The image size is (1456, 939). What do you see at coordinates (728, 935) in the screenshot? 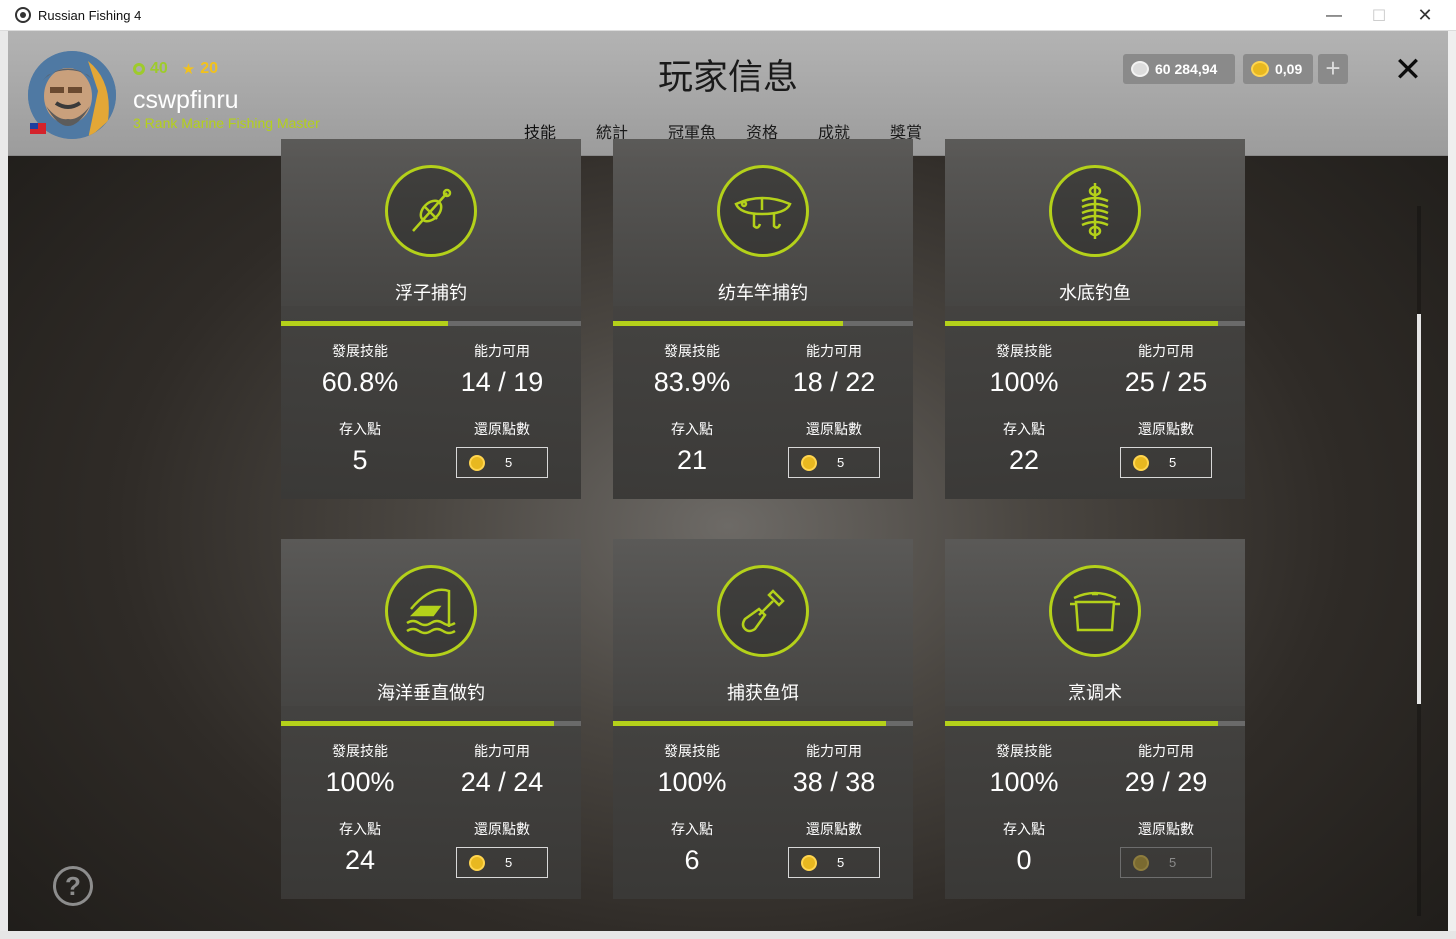
I see `background-window-edge-bottom` at bounding box center [728, 935].